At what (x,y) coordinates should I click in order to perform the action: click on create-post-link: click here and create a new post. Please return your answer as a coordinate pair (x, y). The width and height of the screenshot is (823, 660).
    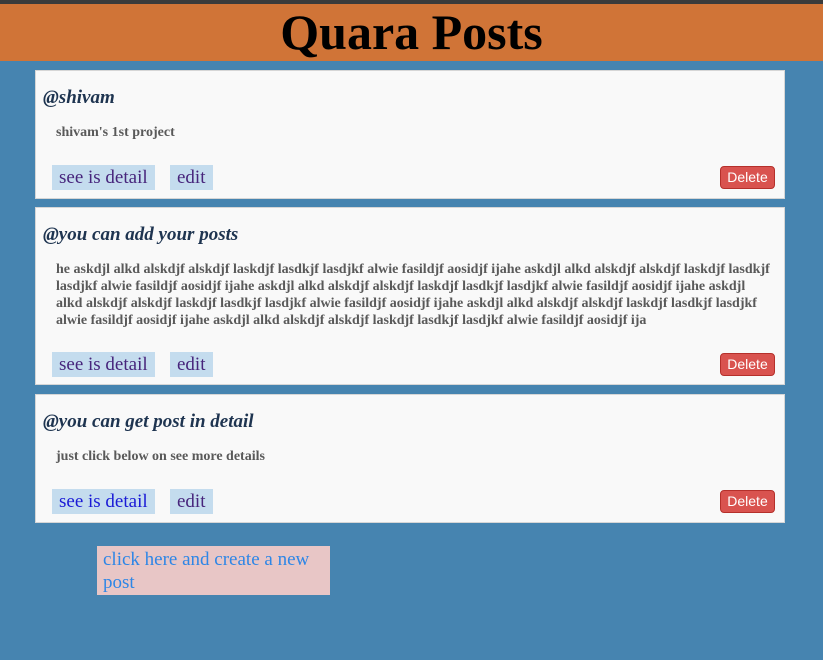
    Looking at the image, I should click on (213, 570).